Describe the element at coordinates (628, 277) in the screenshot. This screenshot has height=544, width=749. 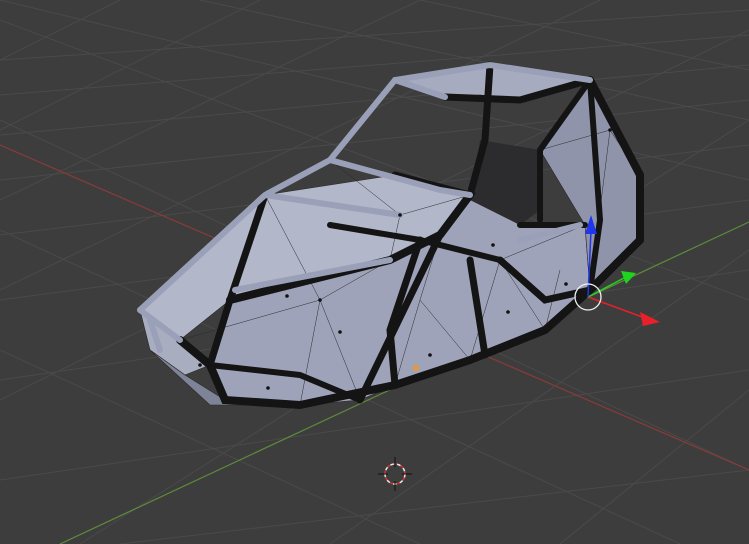
I see `gizmo-y-arrow` at that location.